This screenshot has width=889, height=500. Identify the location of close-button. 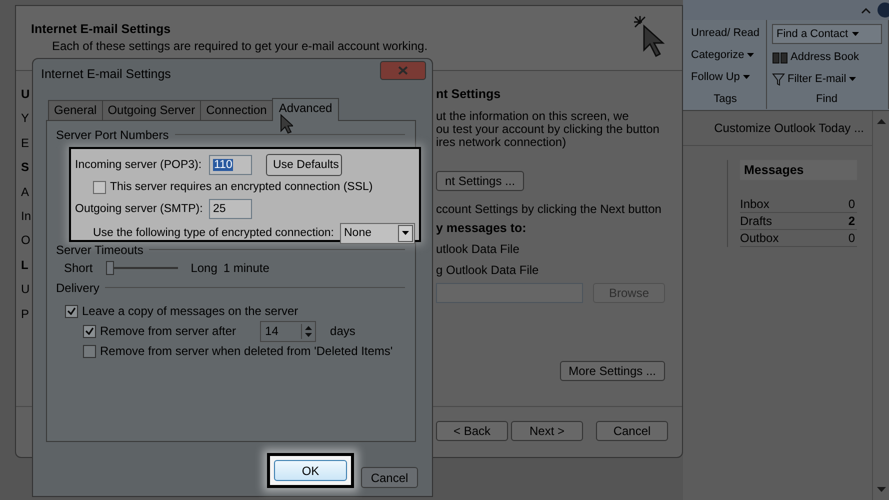
(403, 70).